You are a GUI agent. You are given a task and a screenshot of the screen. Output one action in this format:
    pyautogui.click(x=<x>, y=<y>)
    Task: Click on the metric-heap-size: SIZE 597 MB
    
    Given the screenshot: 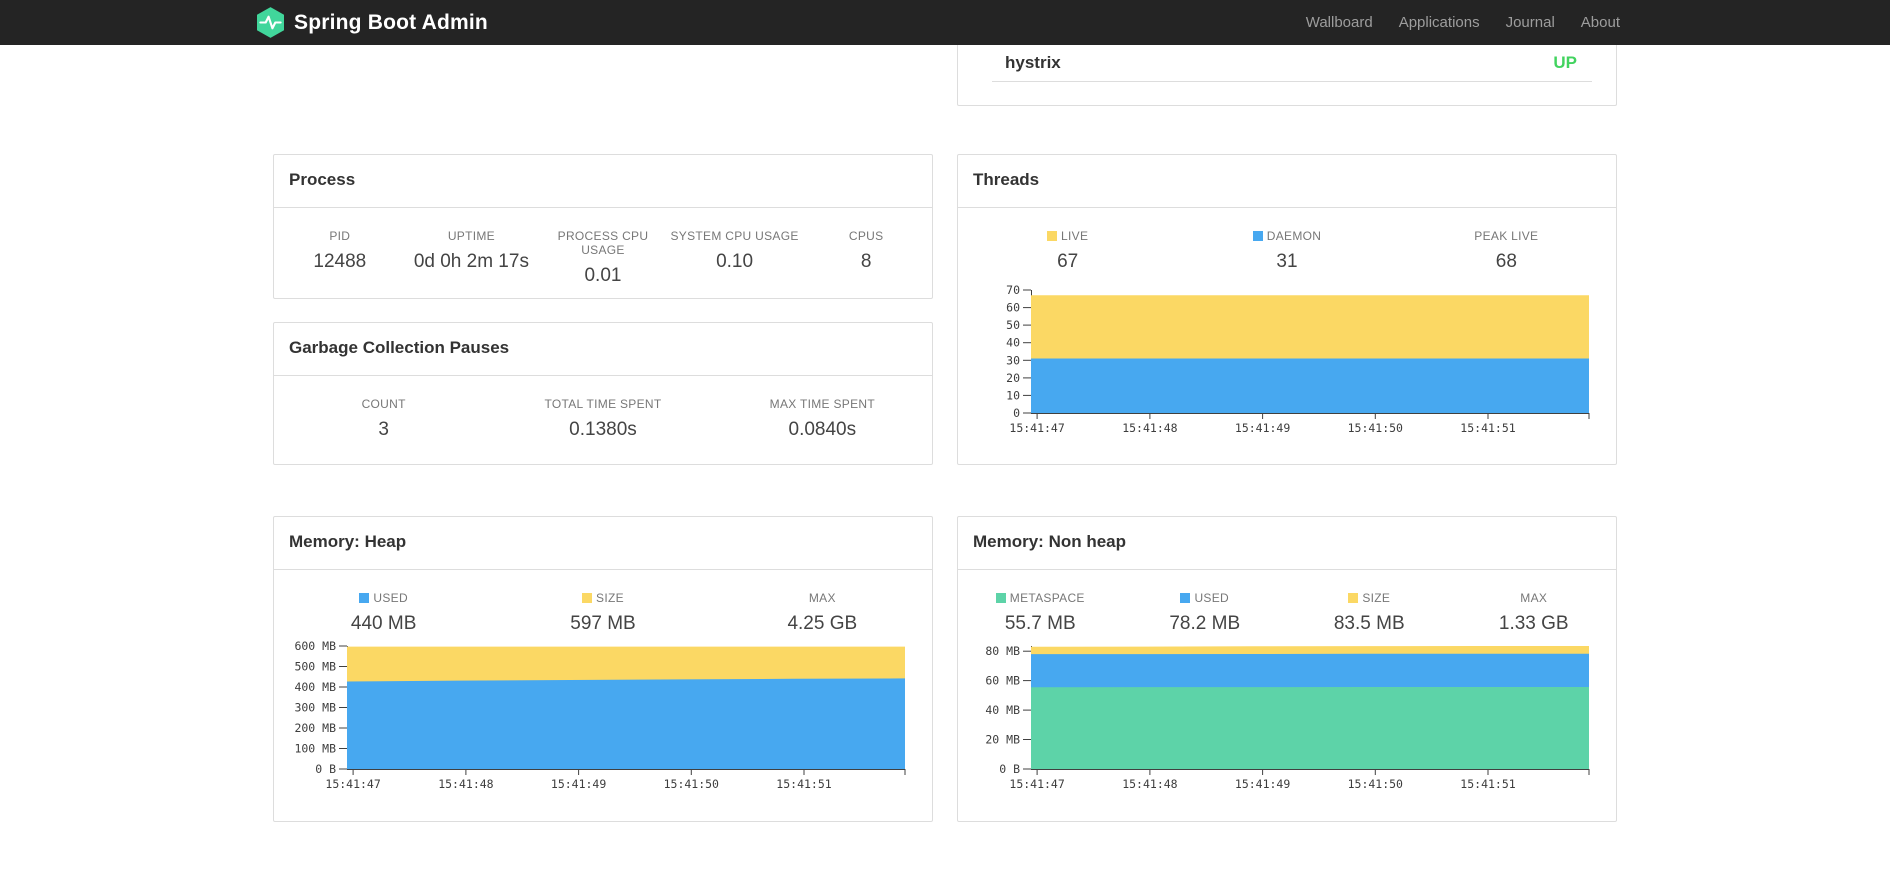 What is the action you would take?
    pyautogui.click(x=603, y=612)
    